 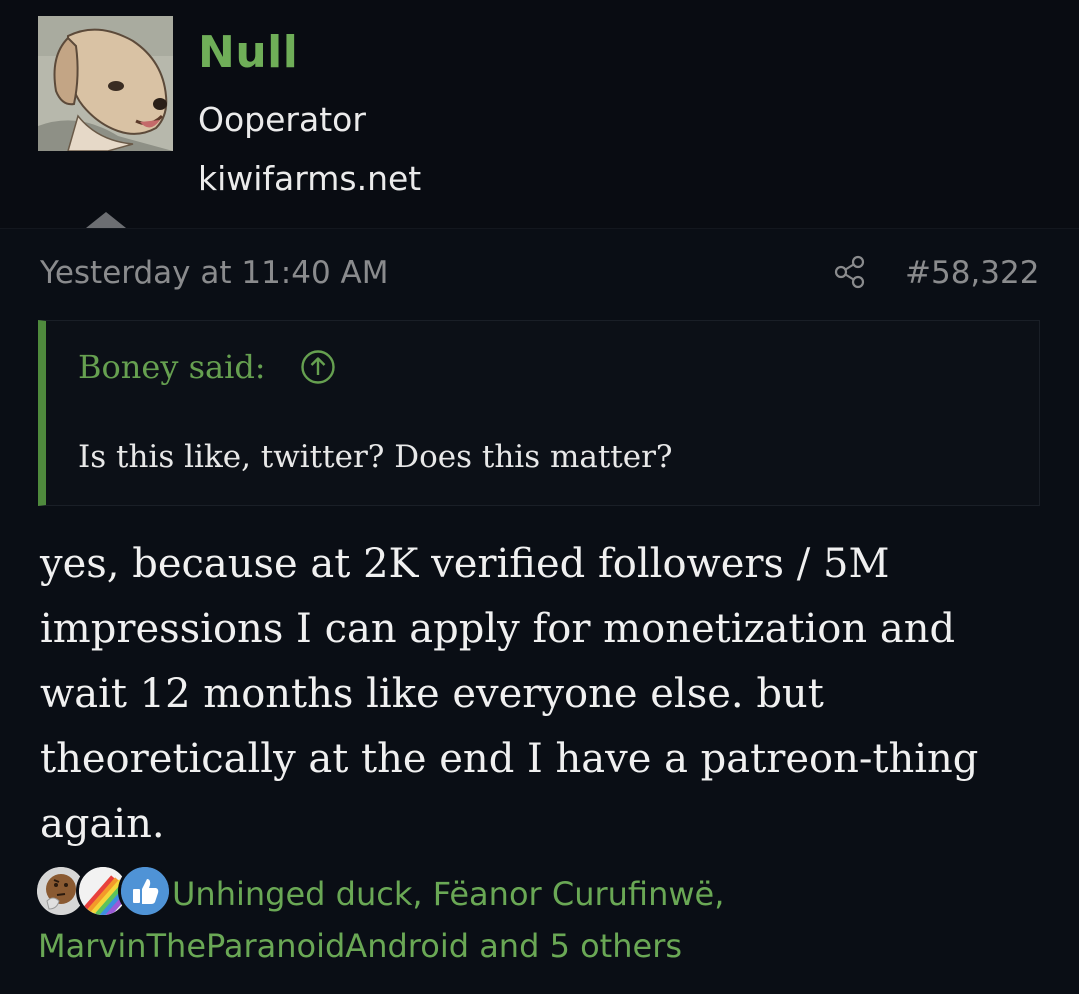 I want to click on avatar, so click(x=105, y=83).